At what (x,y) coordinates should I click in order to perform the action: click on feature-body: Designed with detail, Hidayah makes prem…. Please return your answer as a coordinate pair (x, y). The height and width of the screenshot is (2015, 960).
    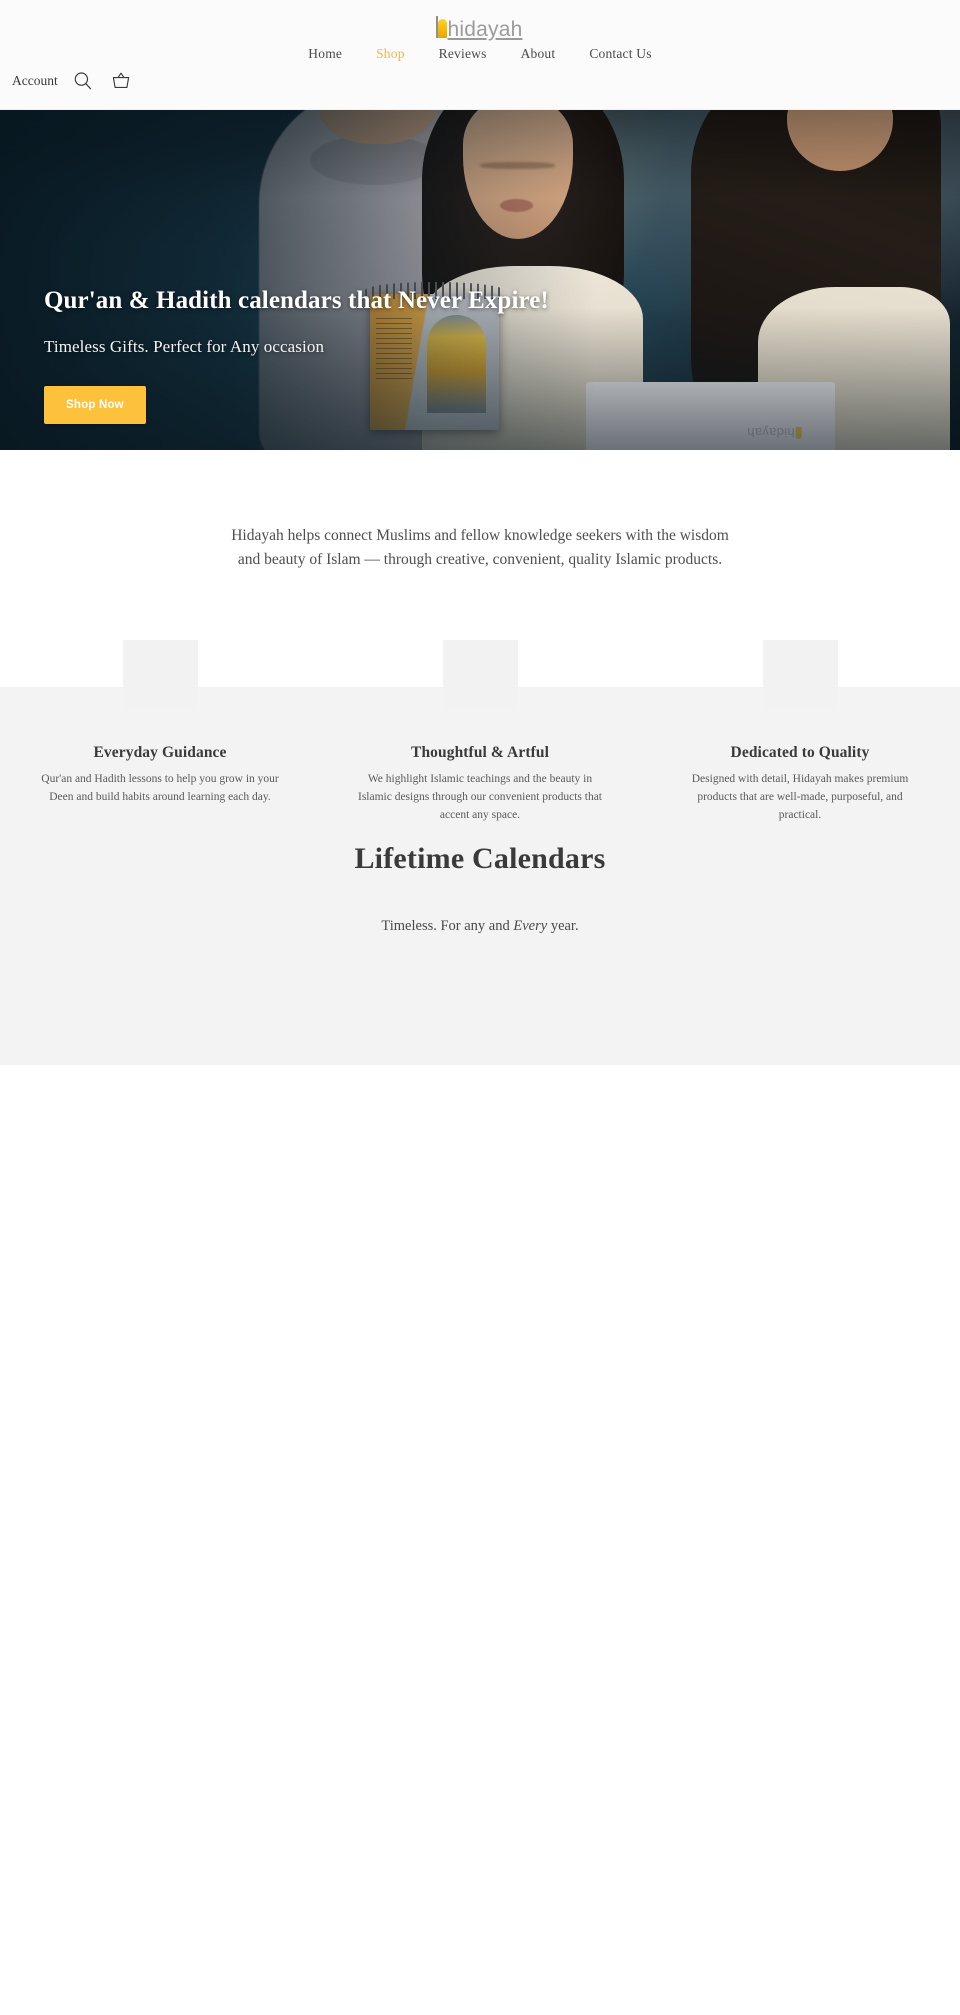
    Looking at the image, I should click on (800, 797).